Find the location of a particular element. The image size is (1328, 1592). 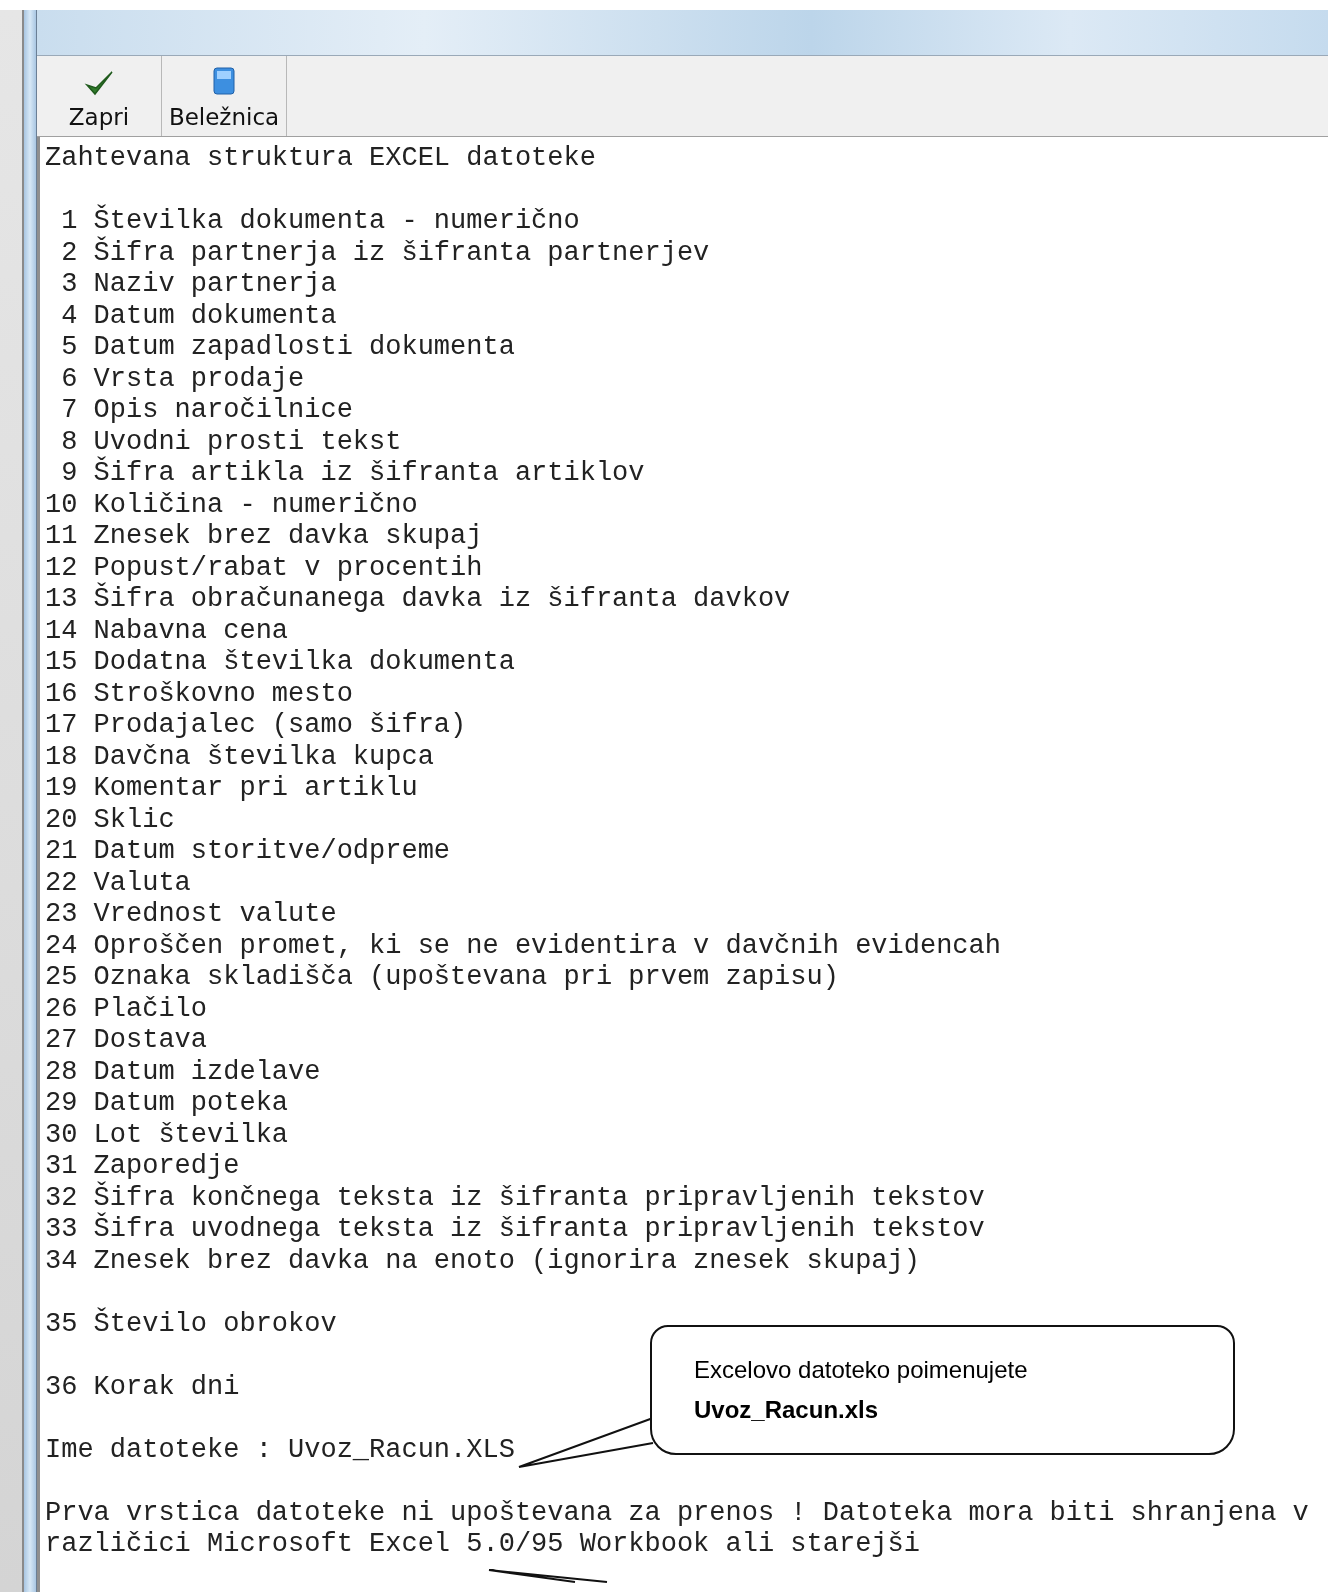

text-line: 5 Datum zapadlosti dokumenta is located at coordinates (287, 348).